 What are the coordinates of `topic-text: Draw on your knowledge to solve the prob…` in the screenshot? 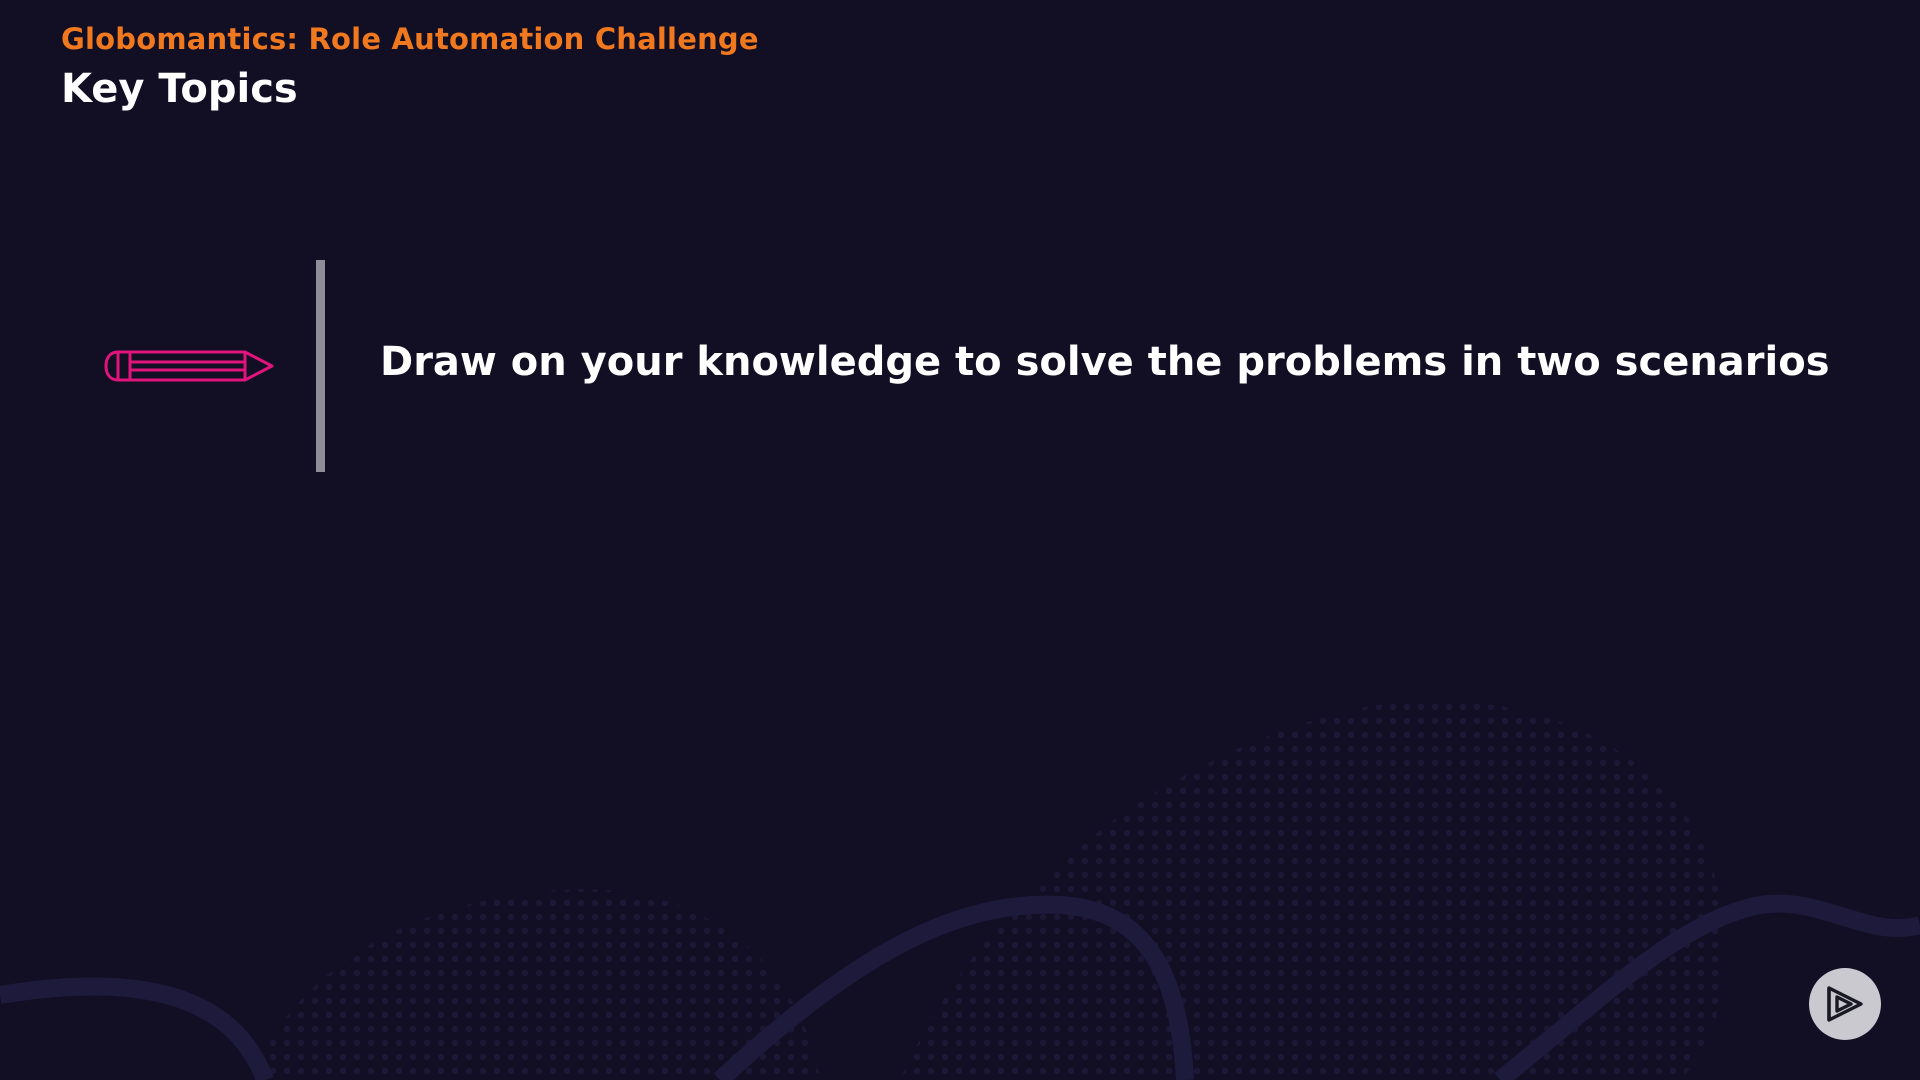 It's located at (1105, 362).